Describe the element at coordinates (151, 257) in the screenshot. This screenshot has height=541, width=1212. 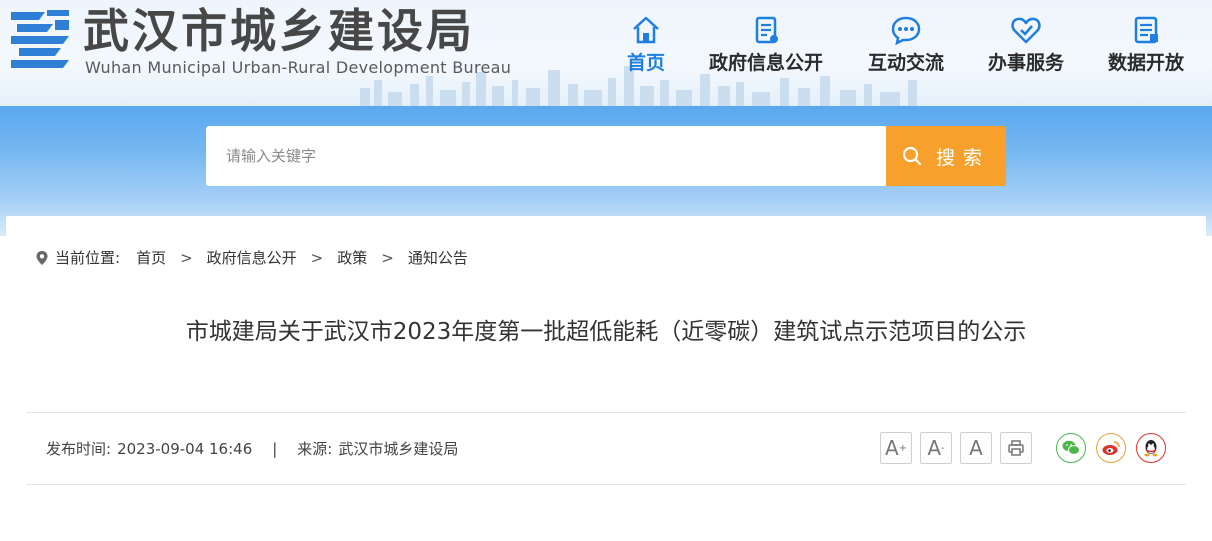
I see `breadcrumb-home: 首页` at that location.